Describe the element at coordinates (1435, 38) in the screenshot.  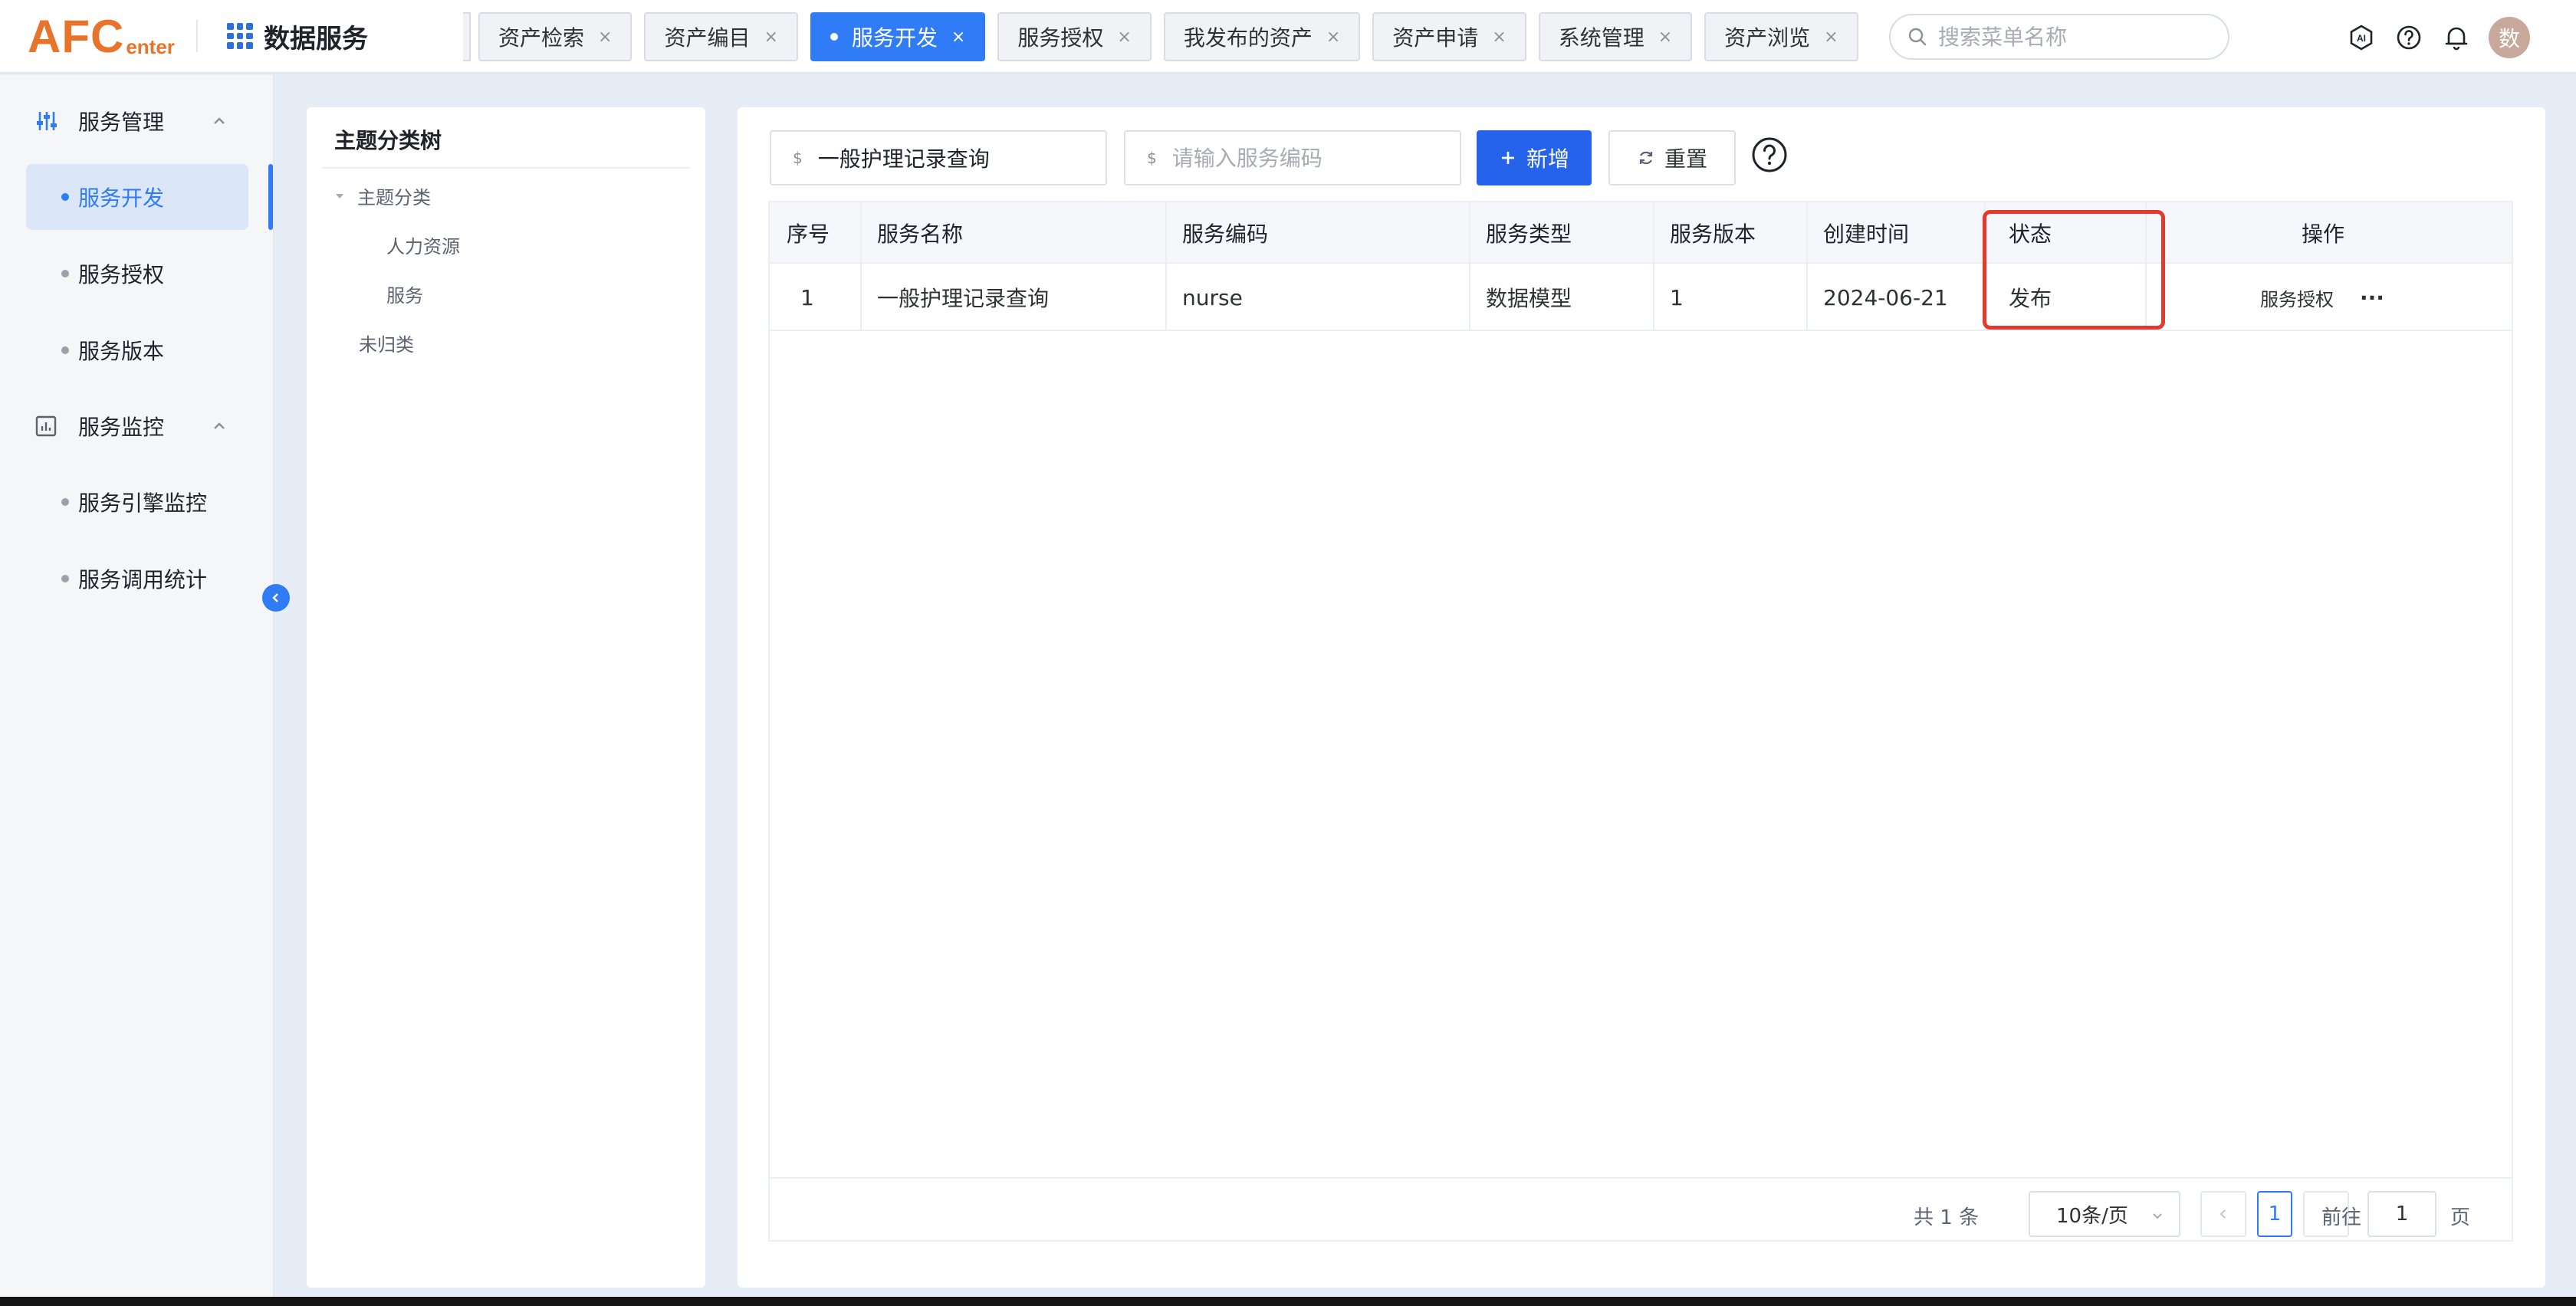
I see `tab-label: 资产申请` at that location.